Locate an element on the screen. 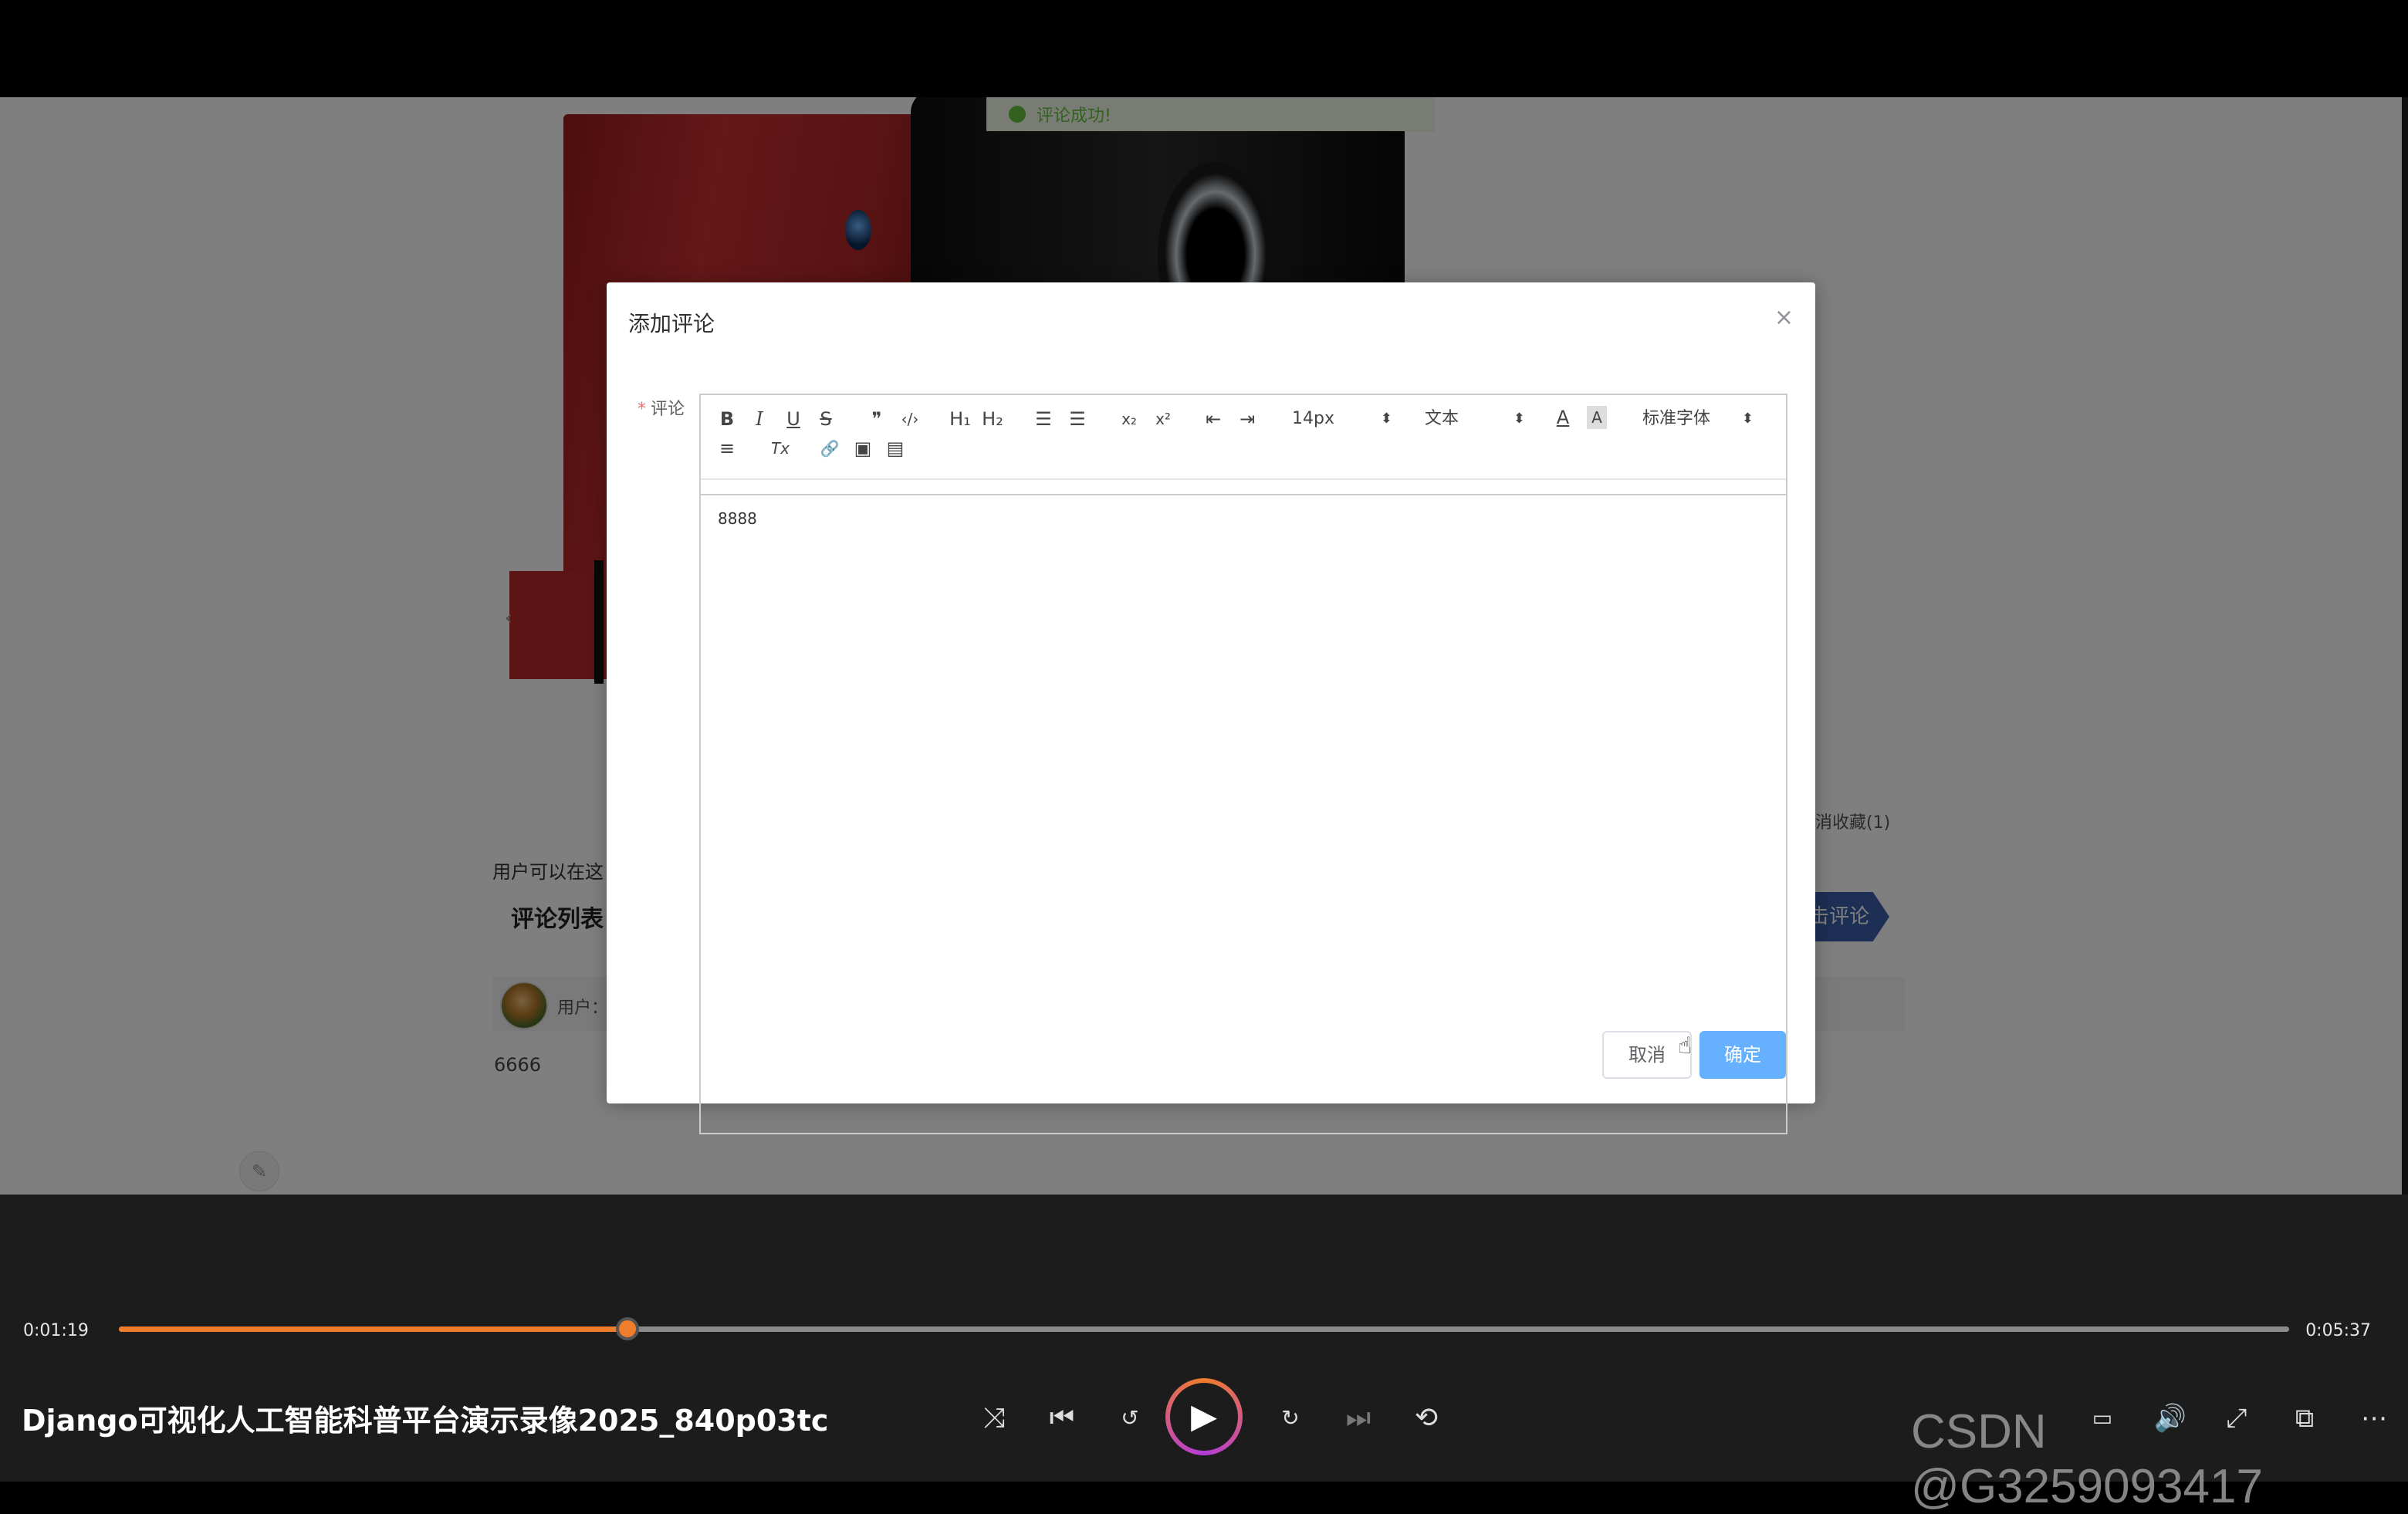 The width and height of the screenshot is (2408, 1514). h2-button: H₂ is located at coordinates (992, 419).